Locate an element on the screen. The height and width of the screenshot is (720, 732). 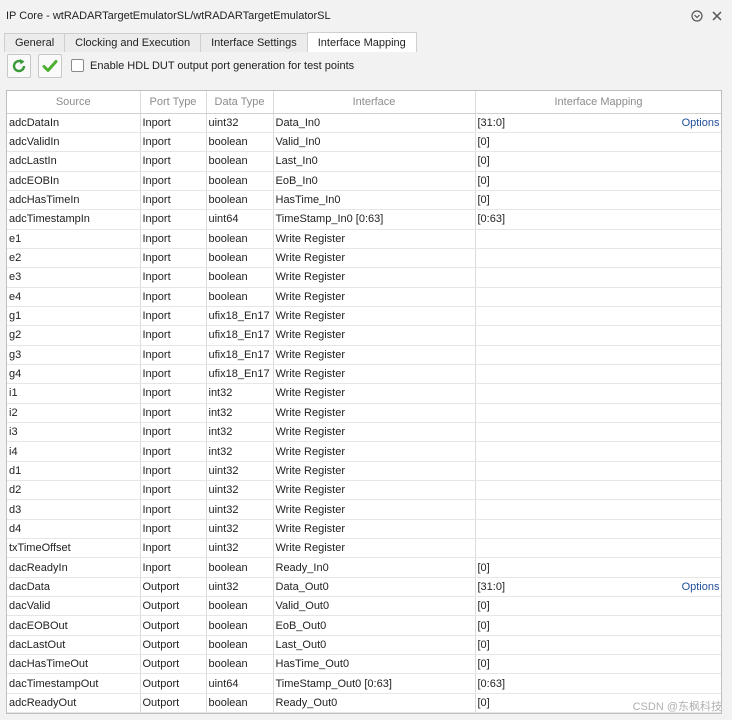
table-row: d2 Inport uint32 Write Register is located at coordinates (364, 490).